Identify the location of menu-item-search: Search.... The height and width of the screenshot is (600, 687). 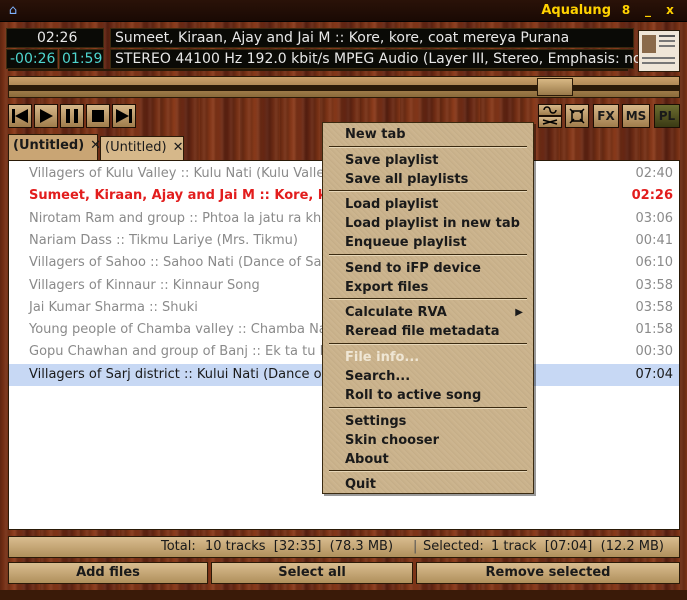
(438, 377).